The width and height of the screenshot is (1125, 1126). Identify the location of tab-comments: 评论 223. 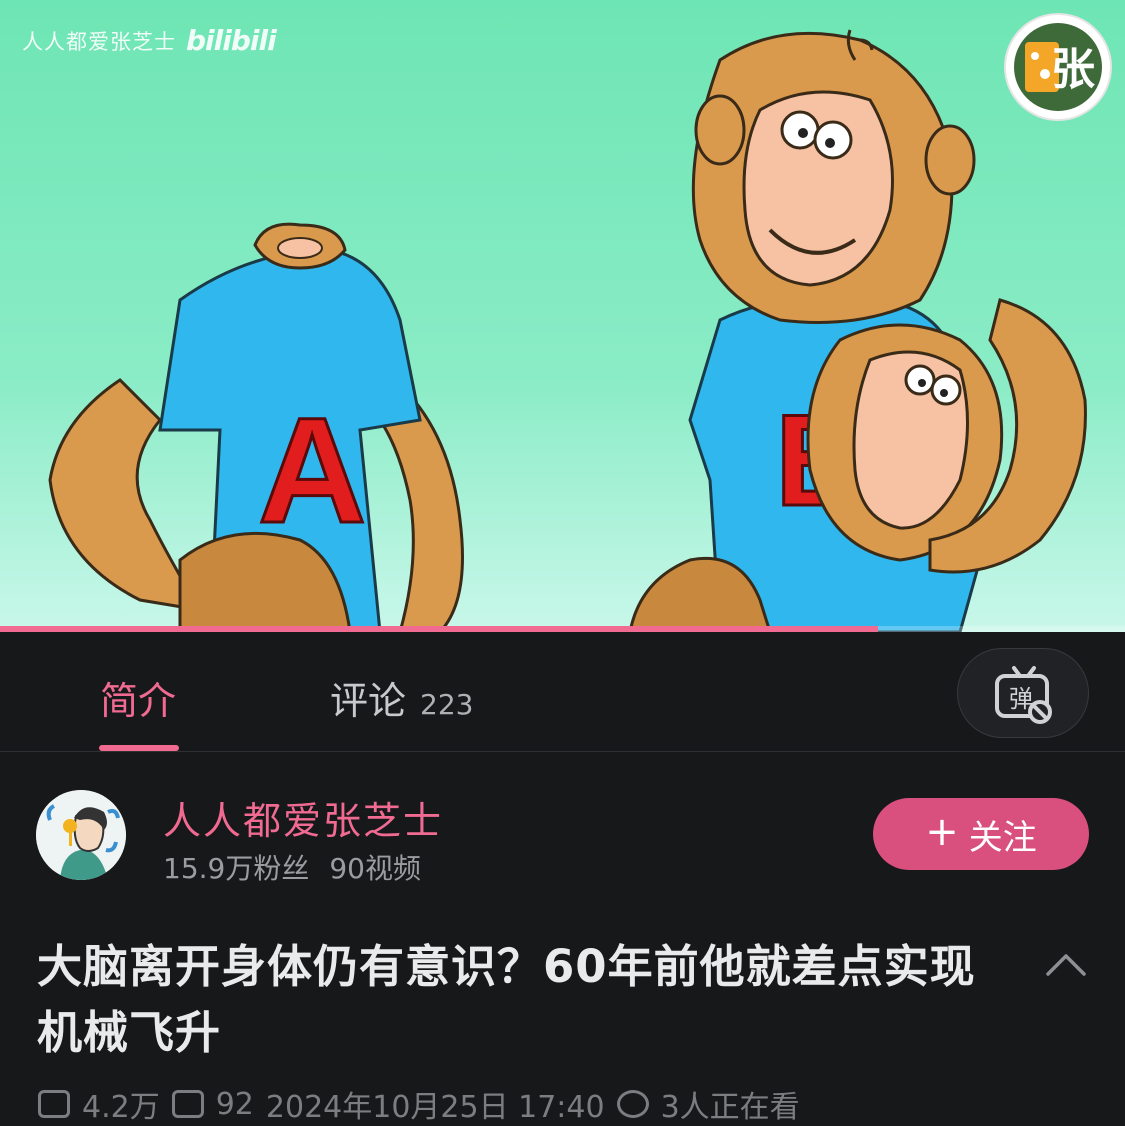
(401, 697).